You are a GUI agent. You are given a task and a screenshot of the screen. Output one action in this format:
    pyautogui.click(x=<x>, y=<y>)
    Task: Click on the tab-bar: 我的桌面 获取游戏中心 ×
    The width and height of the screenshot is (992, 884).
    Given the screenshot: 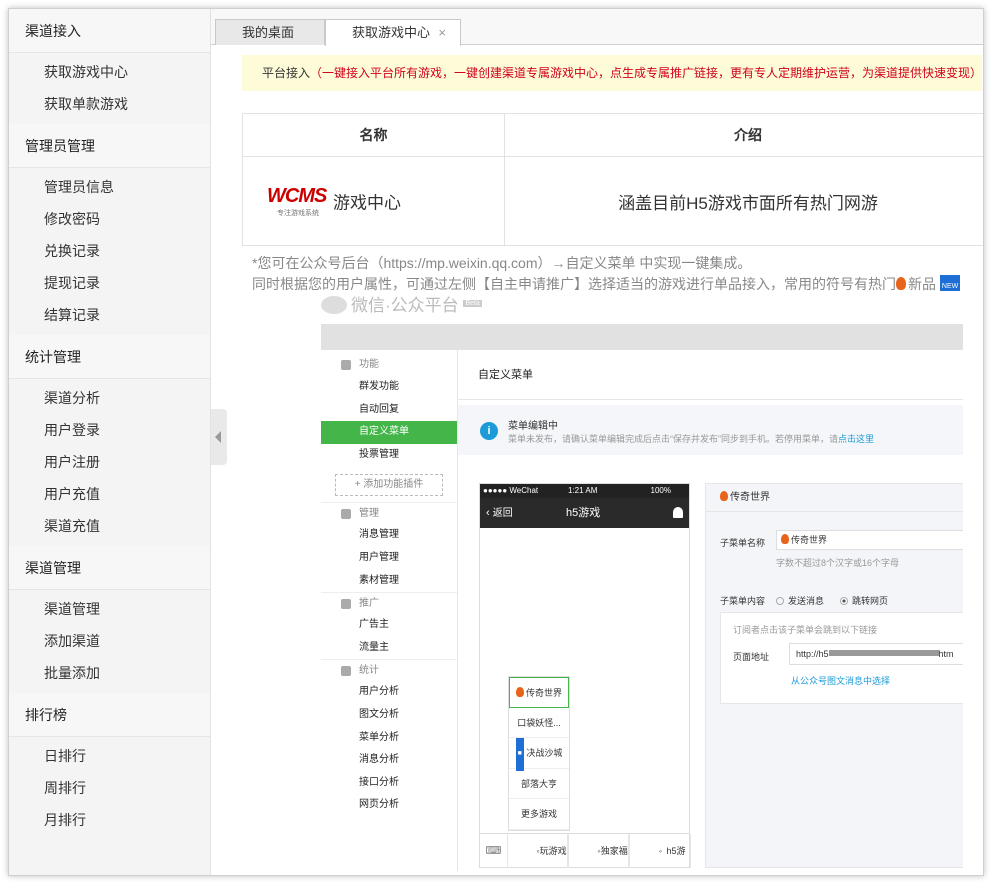 What is the action you would take?
    pyautogui.click(x=597, y=27)
    